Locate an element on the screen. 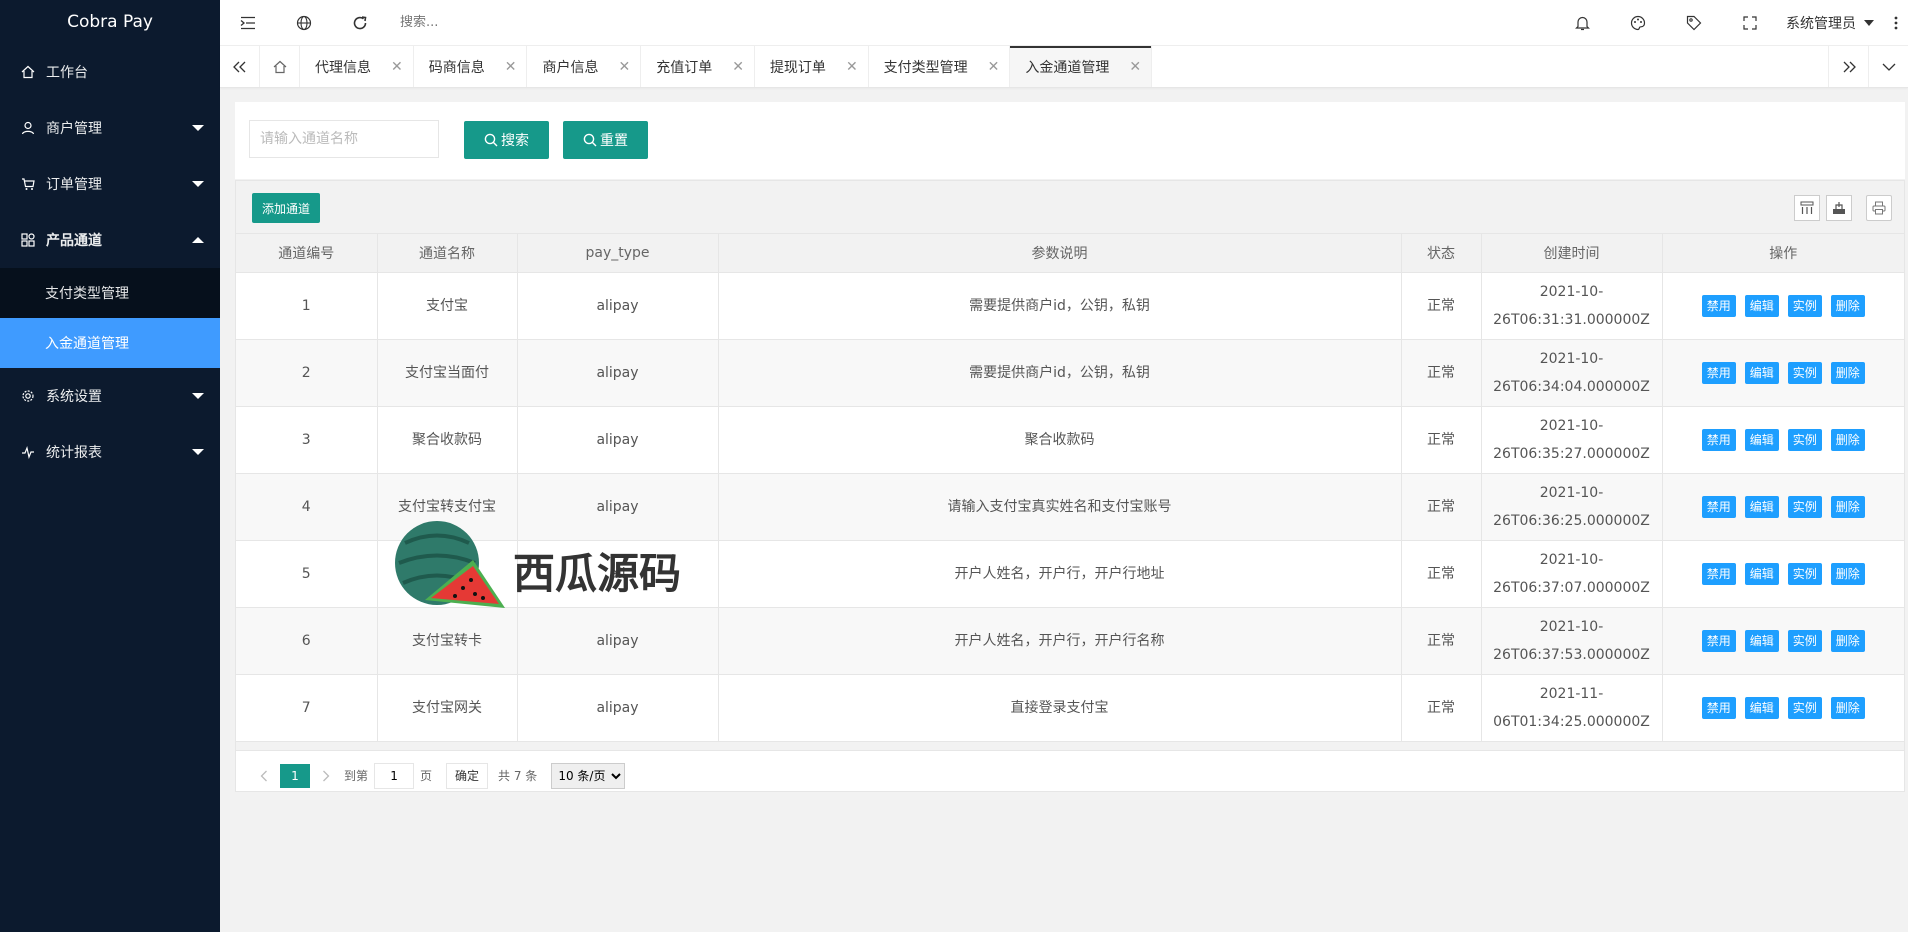 The width and height of the screenshot is (1908, 932). tab-home-icon is located at coordinates (280, 66).